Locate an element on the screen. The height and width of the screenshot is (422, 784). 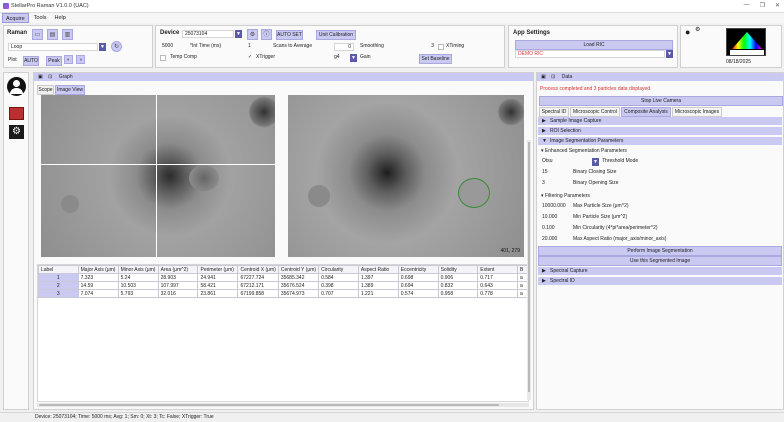
camera-image-right: 401, 279 is located at coordinates (406, 176).